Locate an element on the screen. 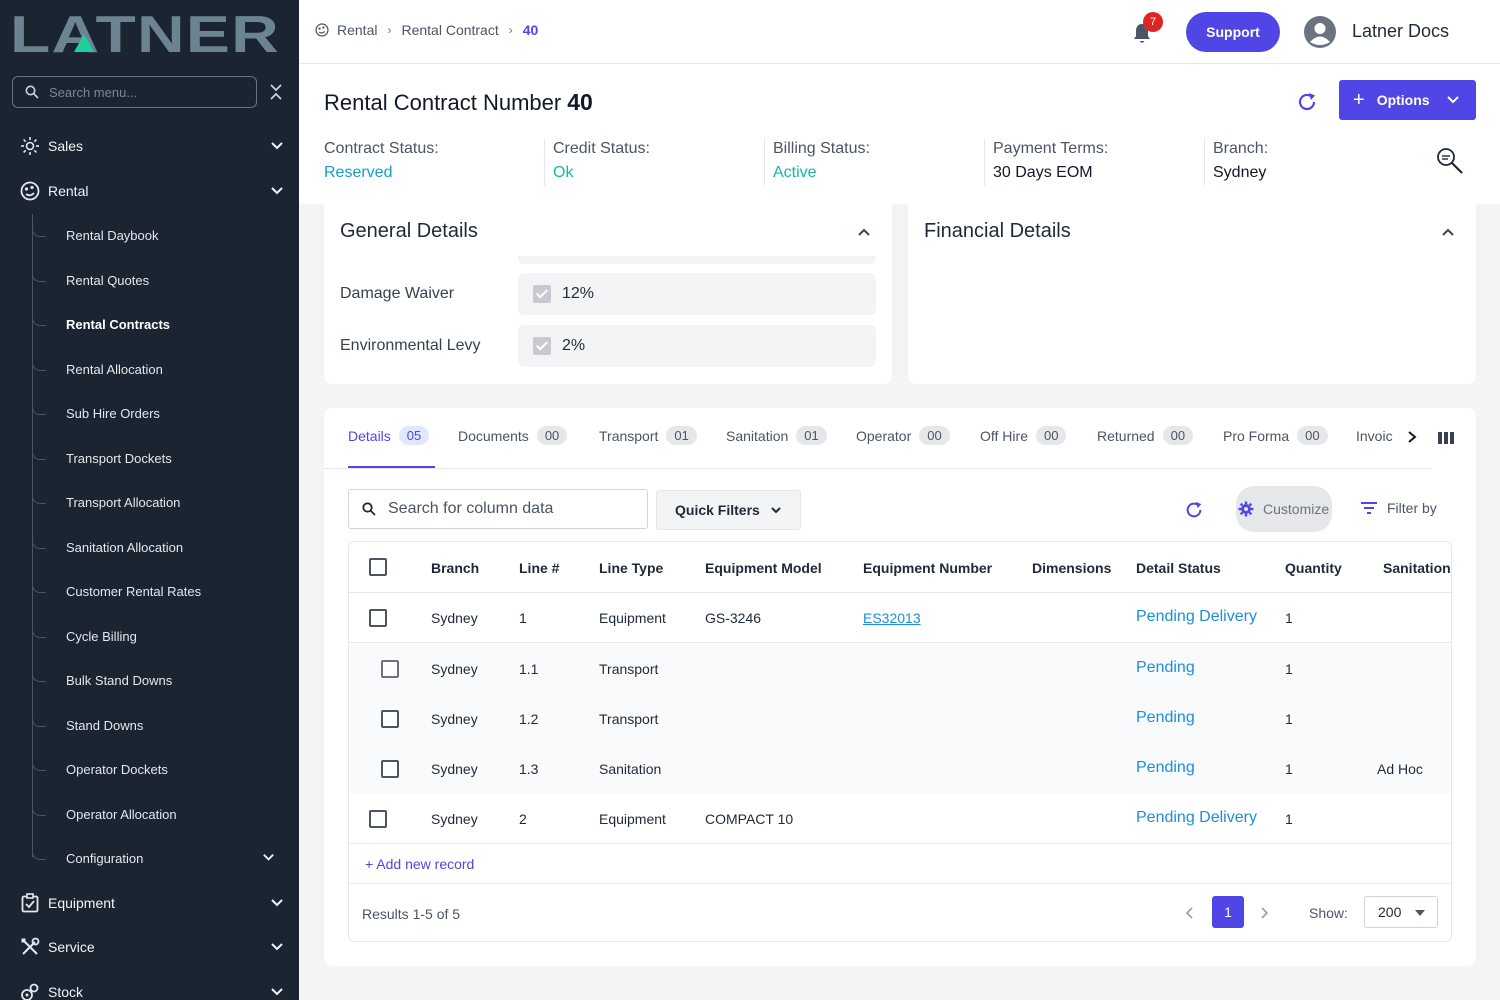 Image resolution: width=1500 pixels, height=1000 pixels. breadcrumb-rental-contract: Rental Contract is located at coordinates (449, 30).